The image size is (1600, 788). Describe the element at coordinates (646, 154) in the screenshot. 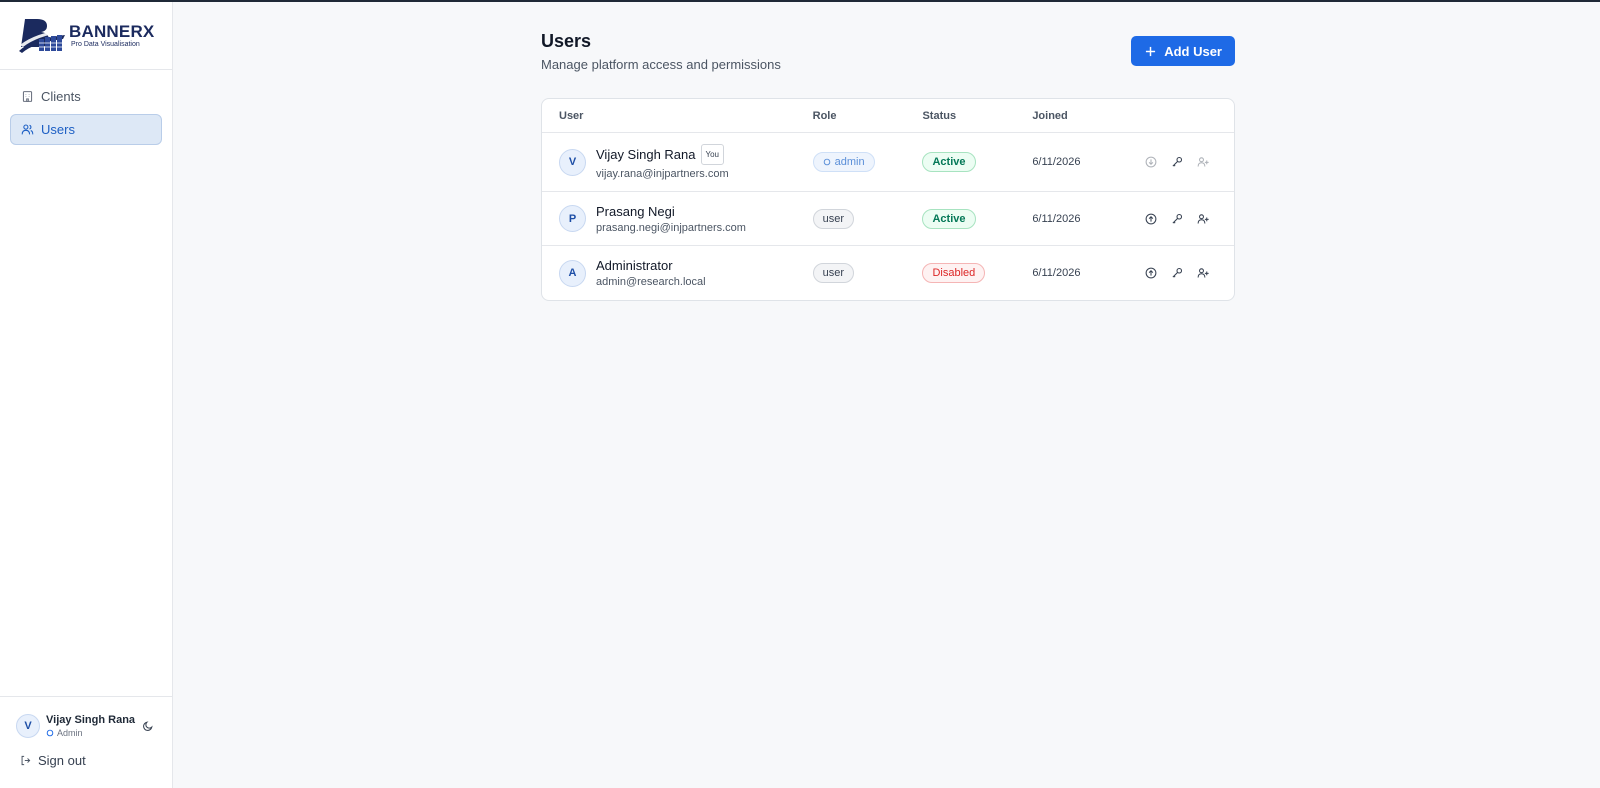

I see `user-name: Vijay Singh Rana` at that location.